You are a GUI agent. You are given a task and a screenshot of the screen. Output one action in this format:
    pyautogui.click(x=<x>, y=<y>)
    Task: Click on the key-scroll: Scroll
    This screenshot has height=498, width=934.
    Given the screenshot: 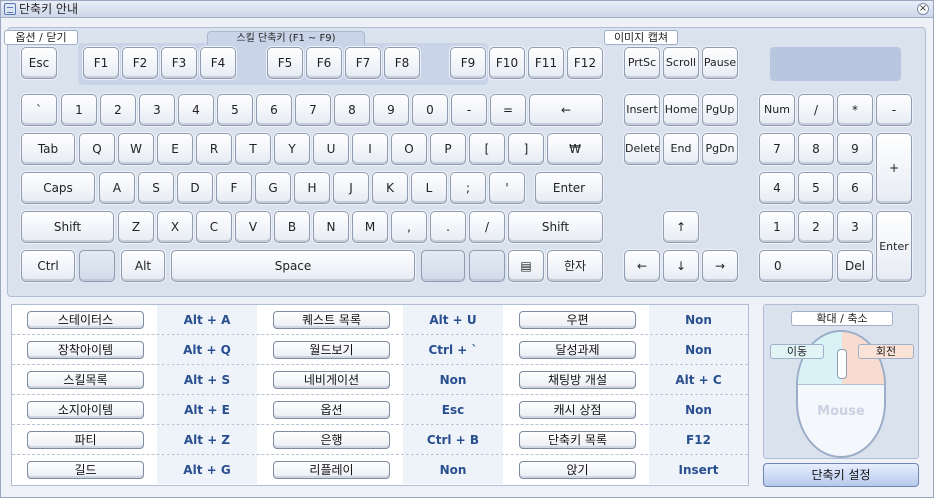 What is the action you would take?
    pyautogui.click(x=681, y=63)
    